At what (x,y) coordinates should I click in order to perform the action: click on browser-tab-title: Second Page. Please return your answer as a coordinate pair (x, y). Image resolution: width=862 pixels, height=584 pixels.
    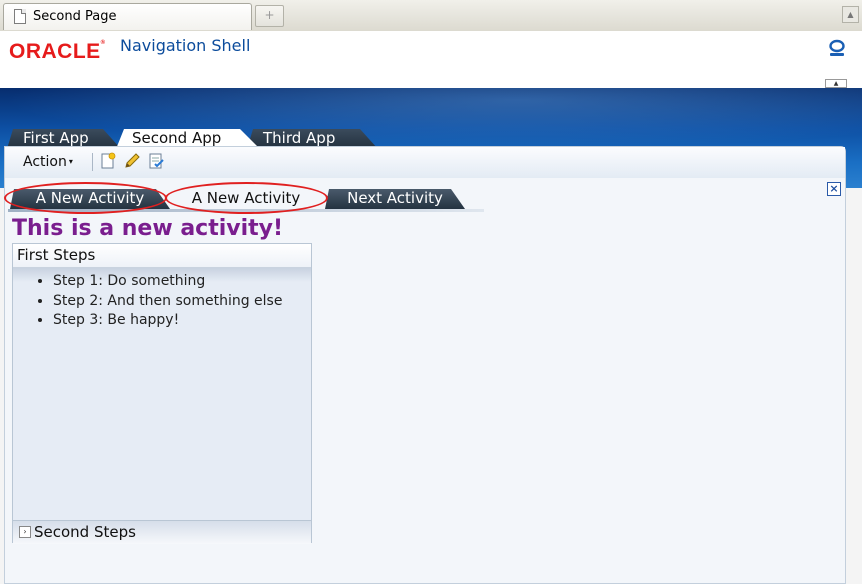
    Looking at the image, I should click on (75, 16).